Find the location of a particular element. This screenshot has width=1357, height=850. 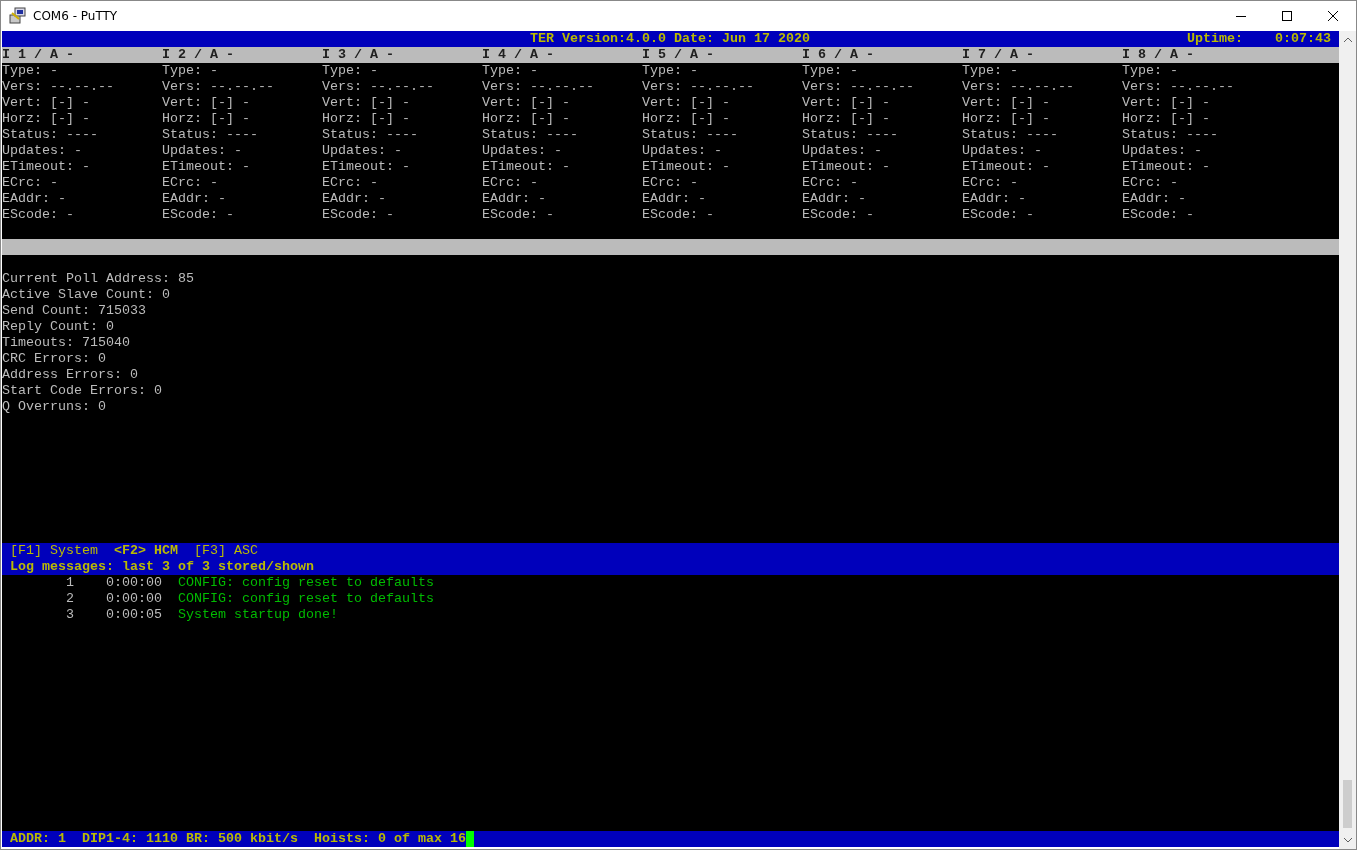

text-cursor is located at coordinates (469, 839).